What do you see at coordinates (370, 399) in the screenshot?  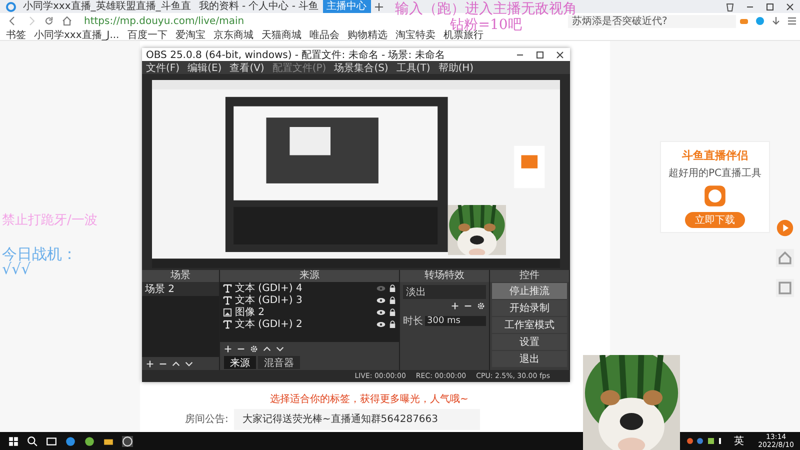 I see `tag-hint: 选择适合你的标签，获得更多曝光，人气哦~` at bounding box center [370, 399].